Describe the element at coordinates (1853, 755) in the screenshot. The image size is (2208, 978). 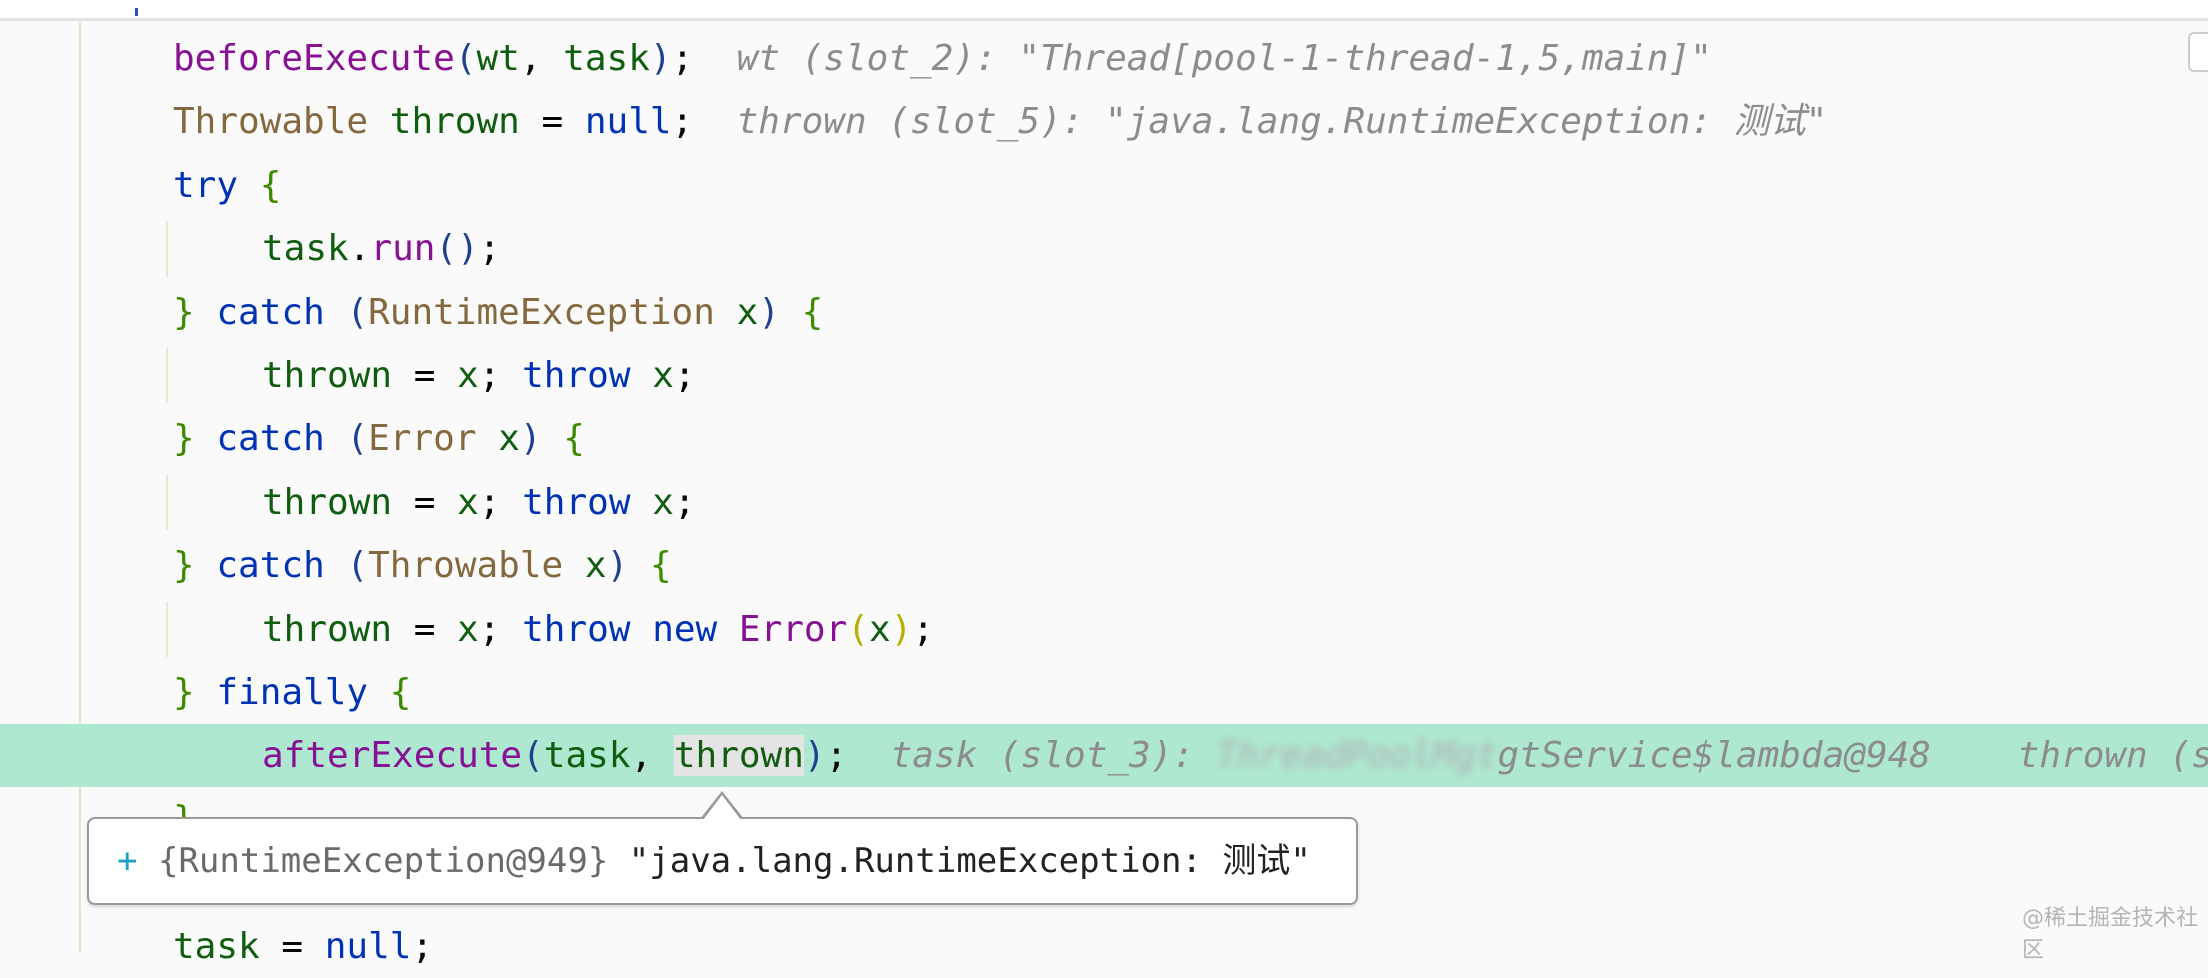
I see `inline-debug-hint-tail: gtService$lambda@948 thrown (s` at that location.